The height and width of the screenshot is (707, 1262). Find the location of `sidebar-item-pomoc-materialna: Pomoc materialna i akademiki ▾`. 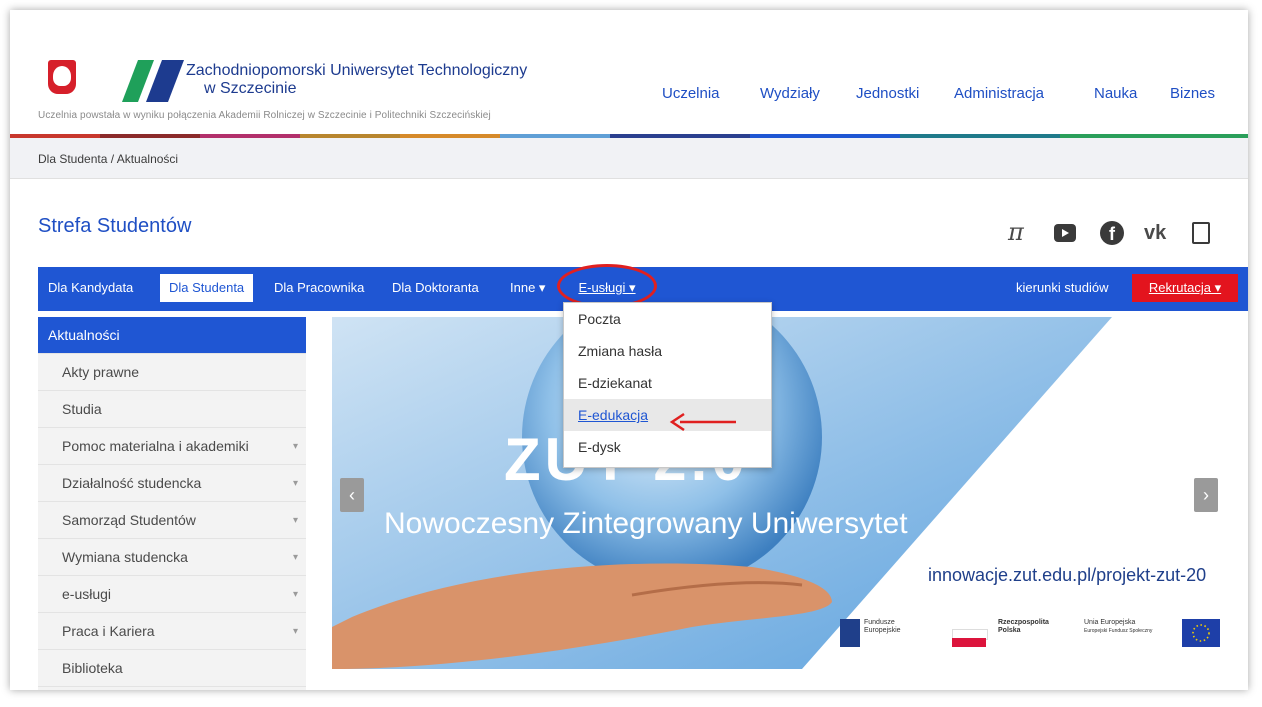

sidebar-item-pomoc-materialna: Pomoc materialna i akademiki ▾ is located at coordinates (172, 446).